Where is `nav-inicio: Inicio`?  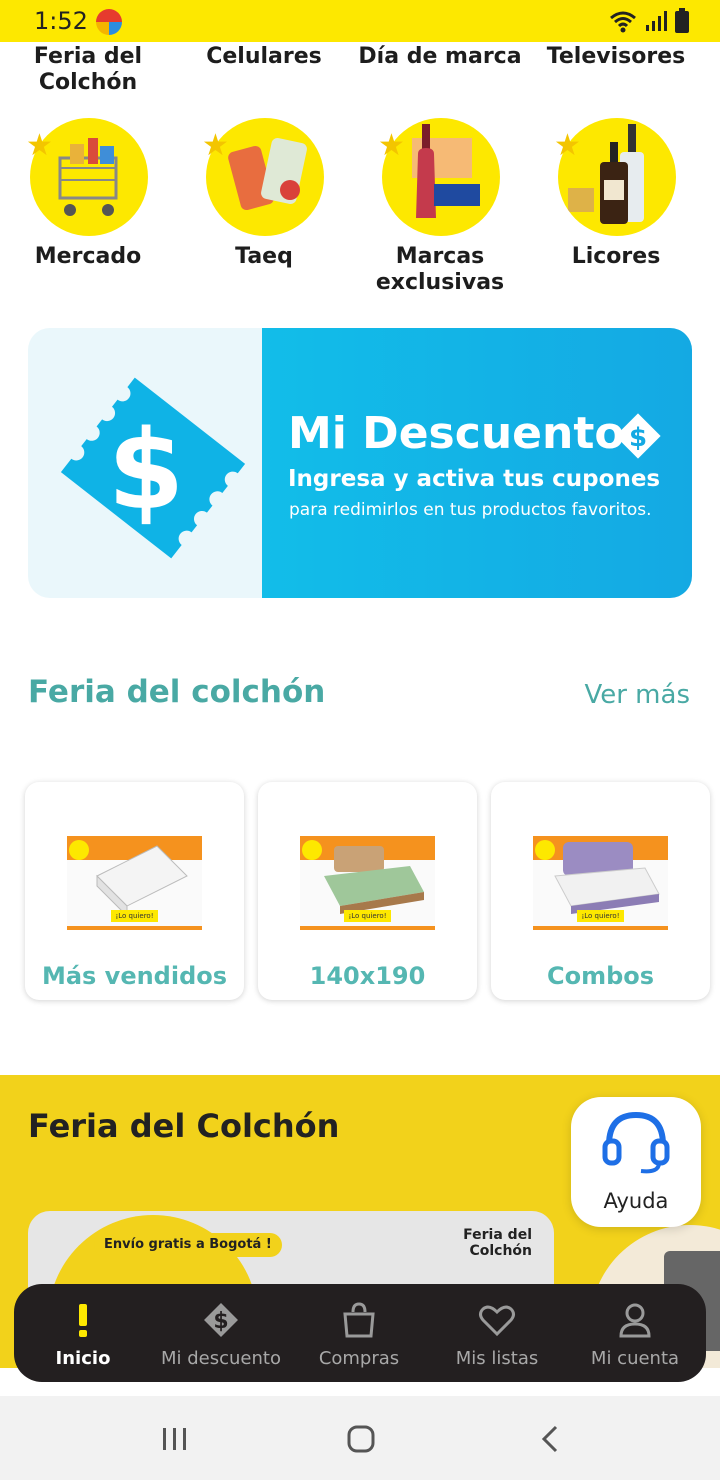 nav-inicio: Inicio is located at coordinates (83, 1333).